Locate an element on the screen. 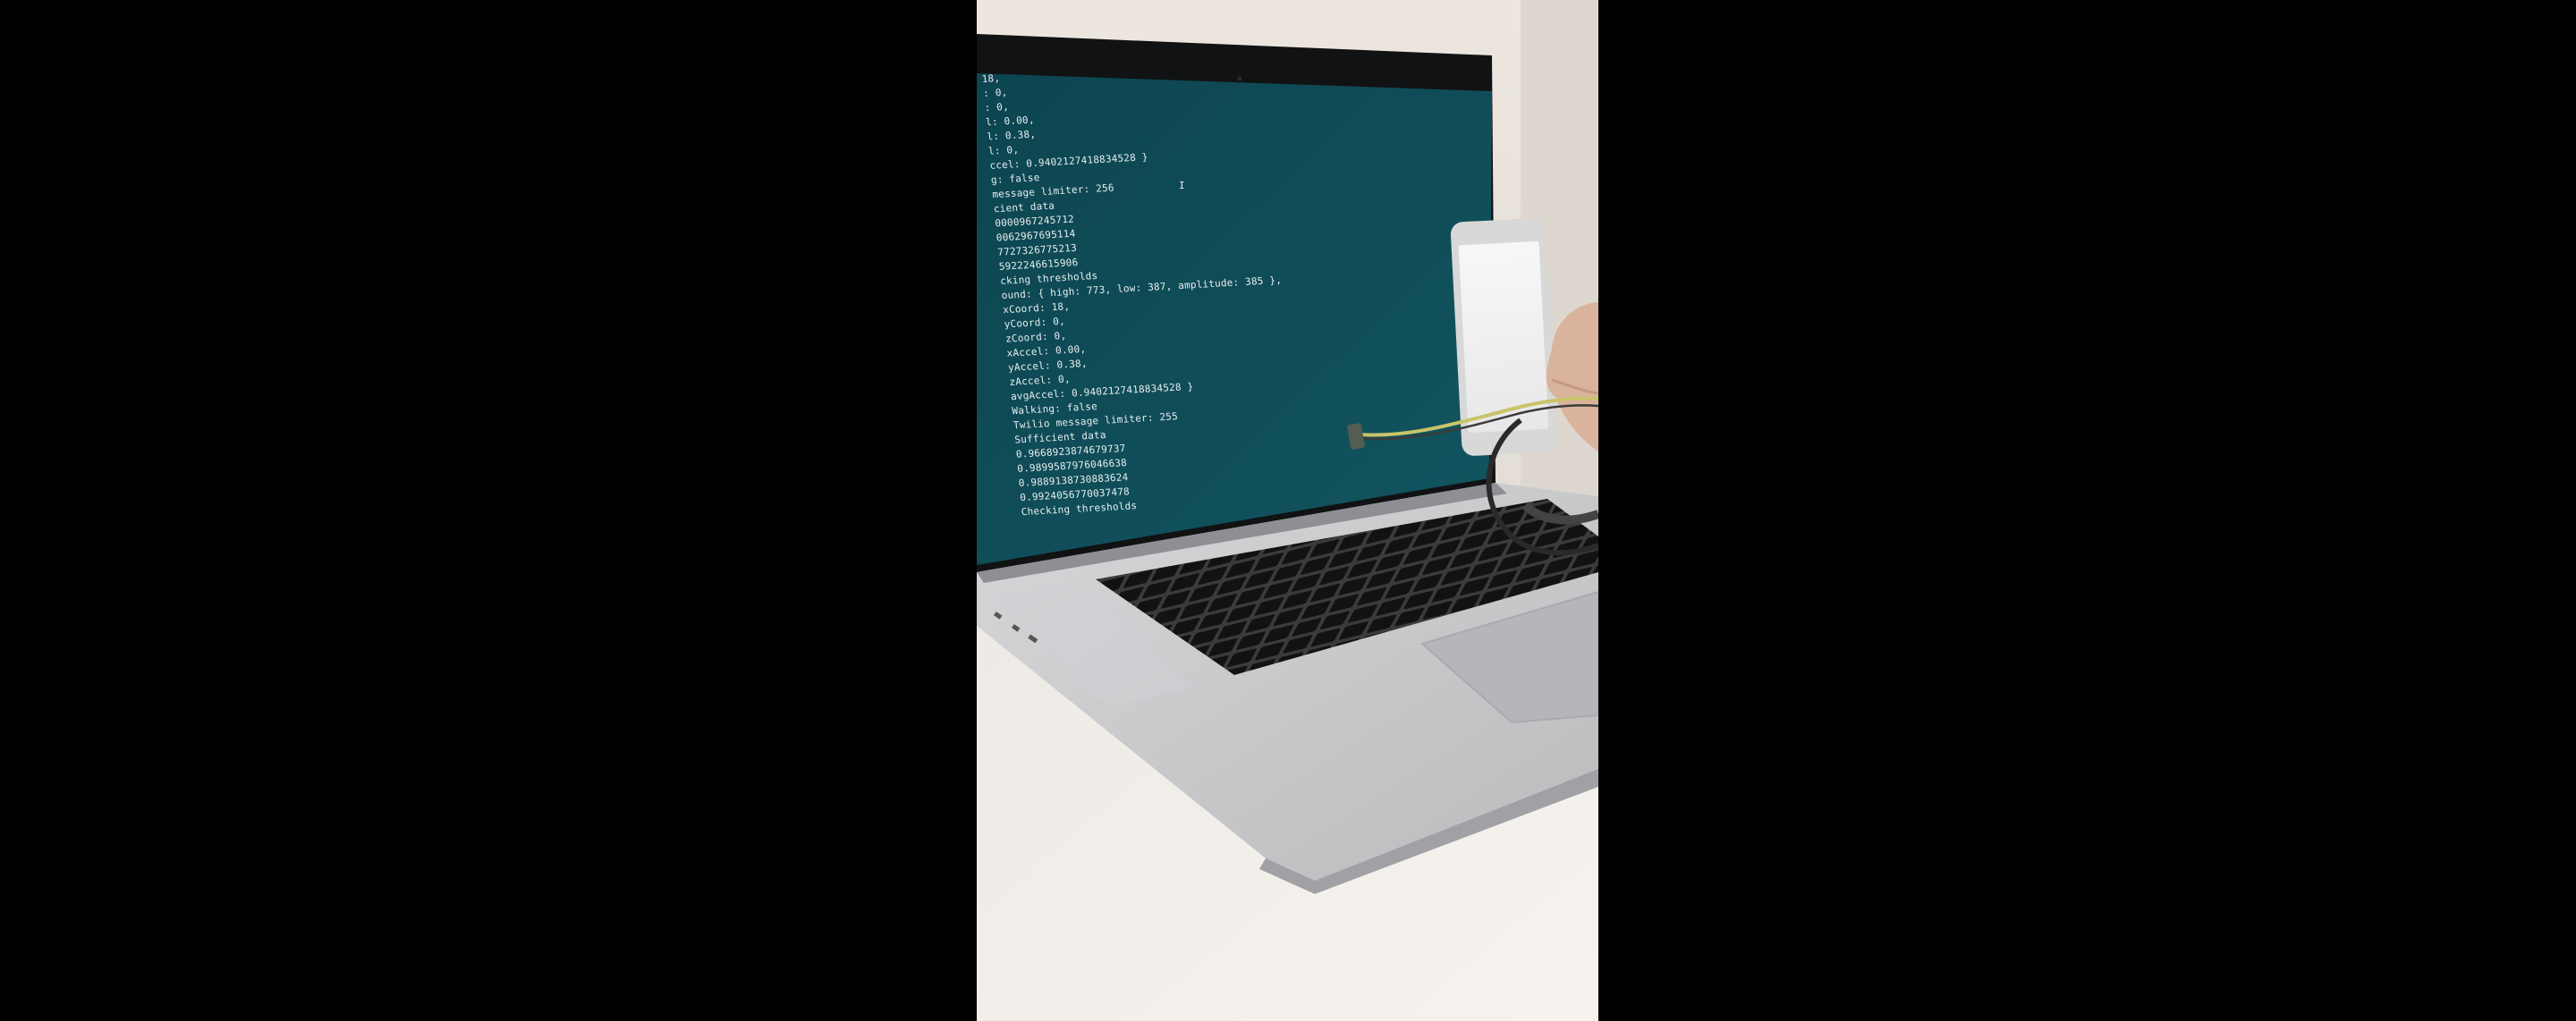 This screenshot has height=1021, width=2576. terminal-cursor: I is located at coordinates (1182, 185).